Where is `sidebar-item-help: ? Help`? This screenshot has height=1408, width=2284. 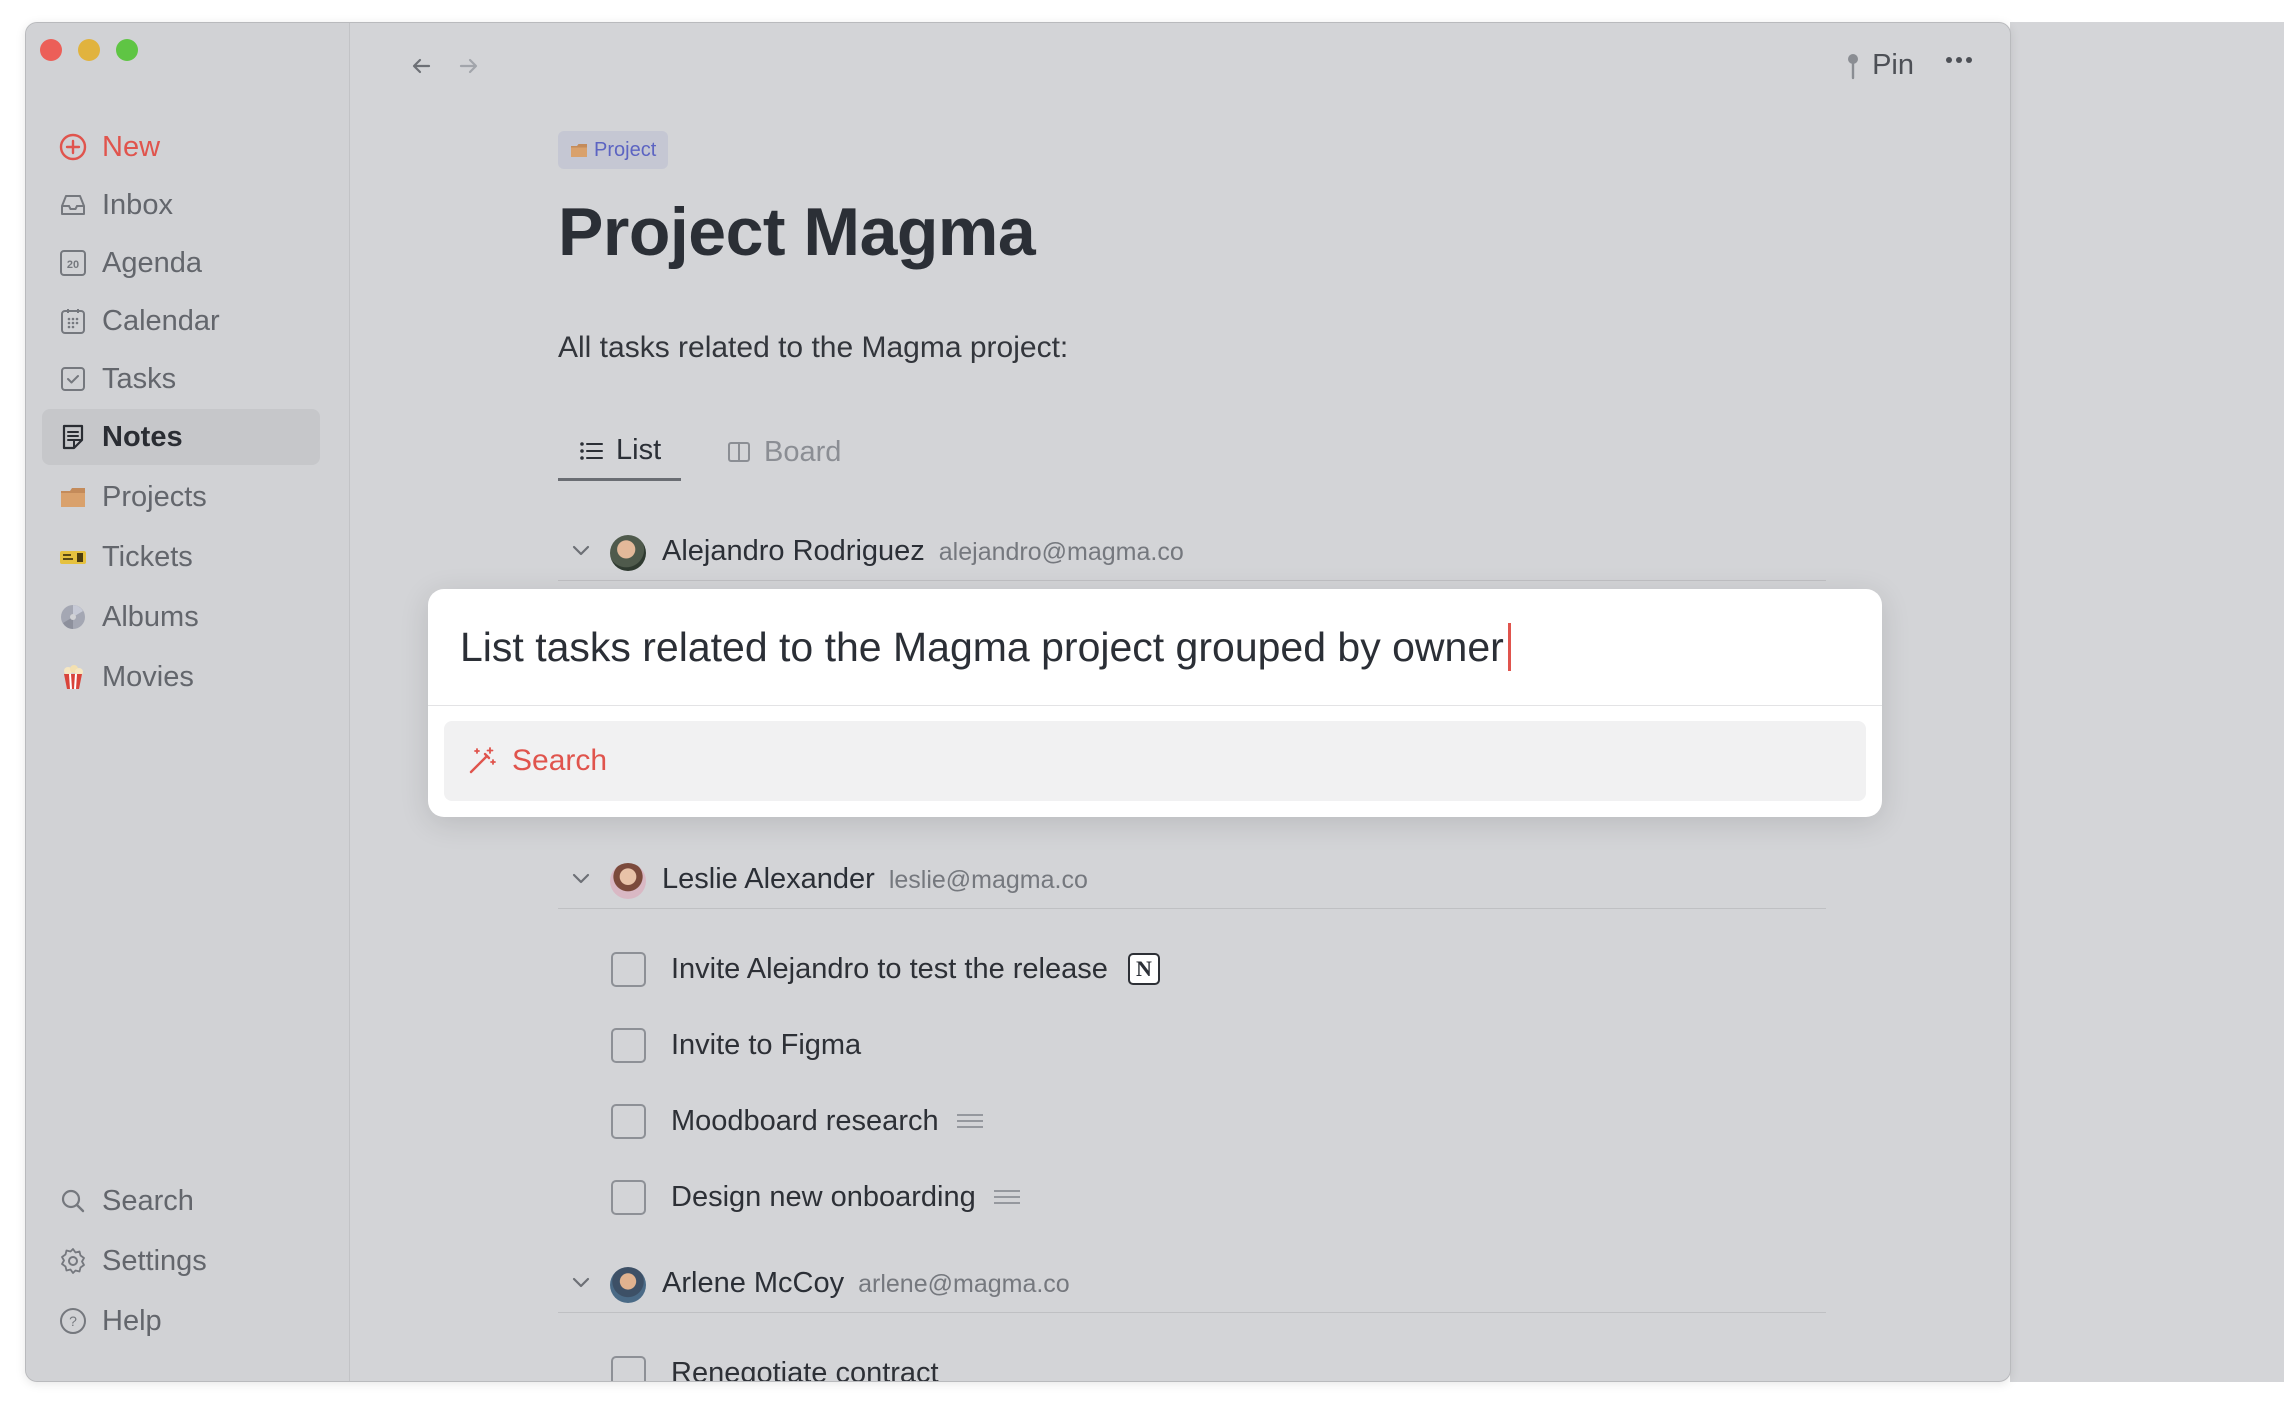
sidebar-item-help: ? Help is located at coordinates (181, 1321).